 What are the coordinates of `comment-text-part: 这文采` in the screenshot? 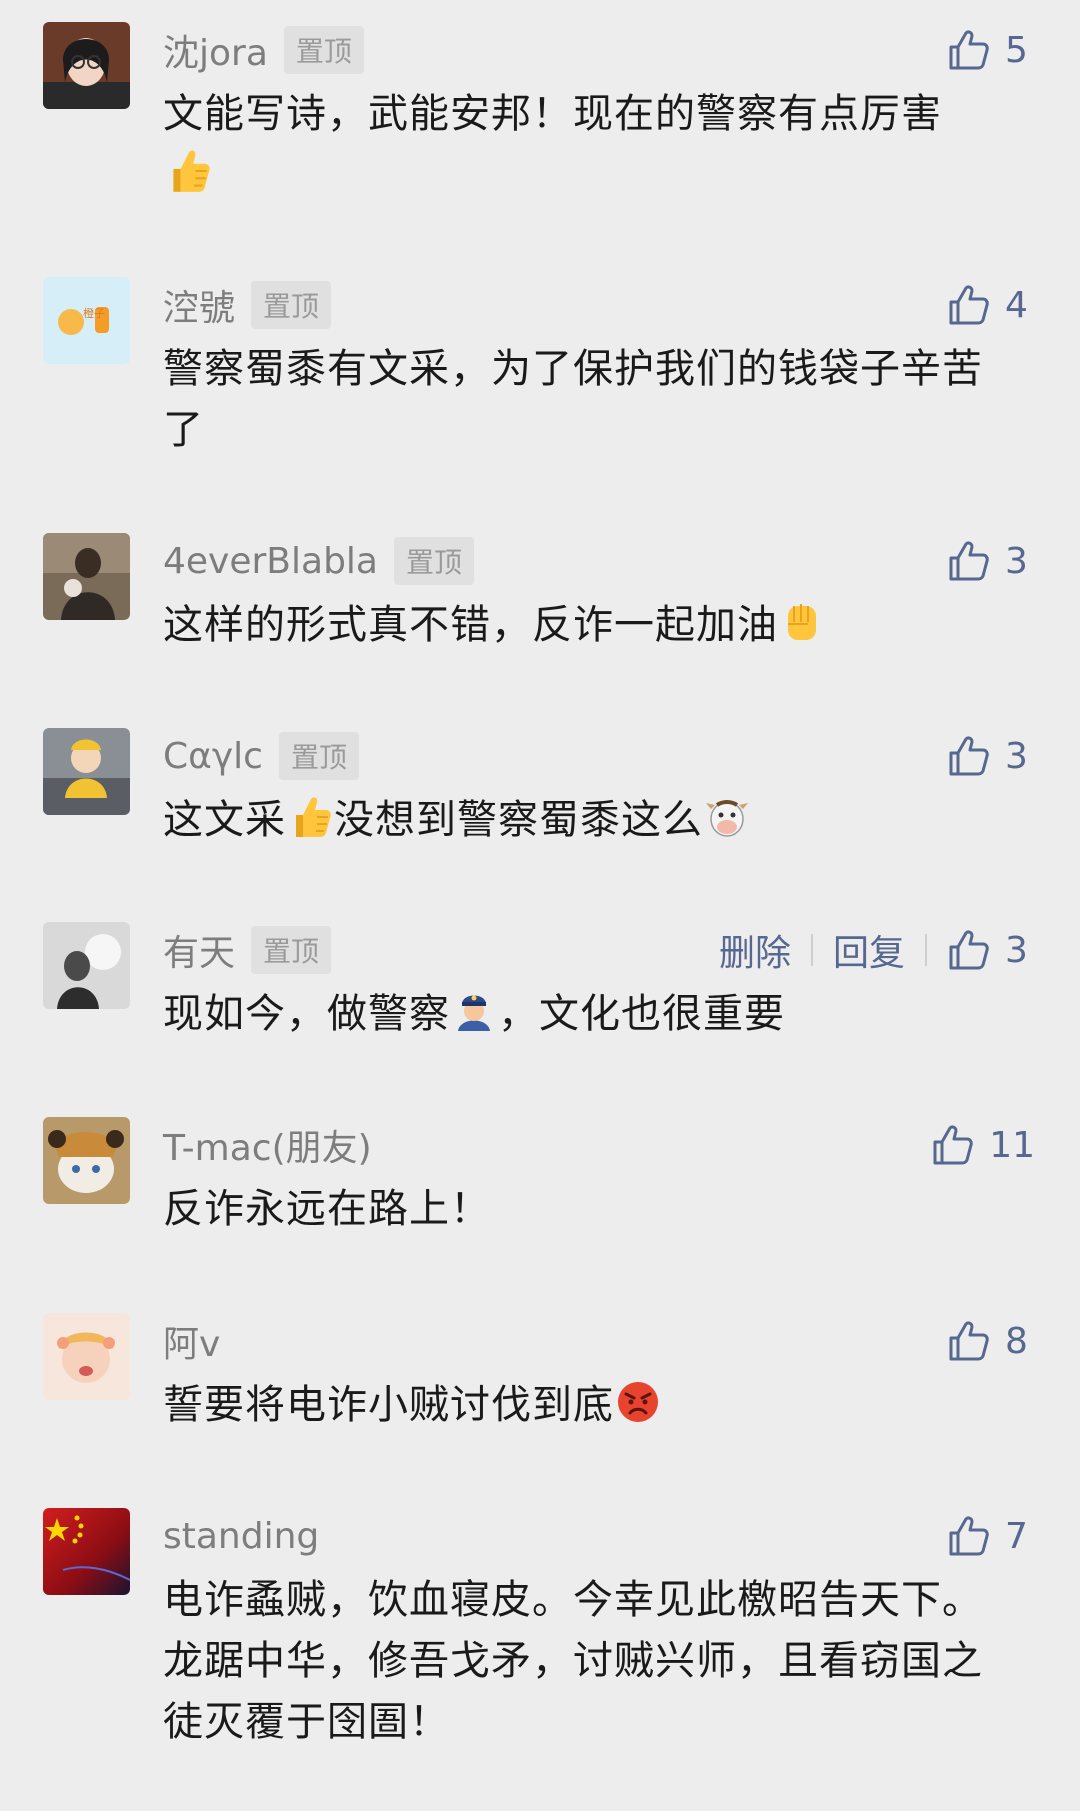 It's located at (224, 820).